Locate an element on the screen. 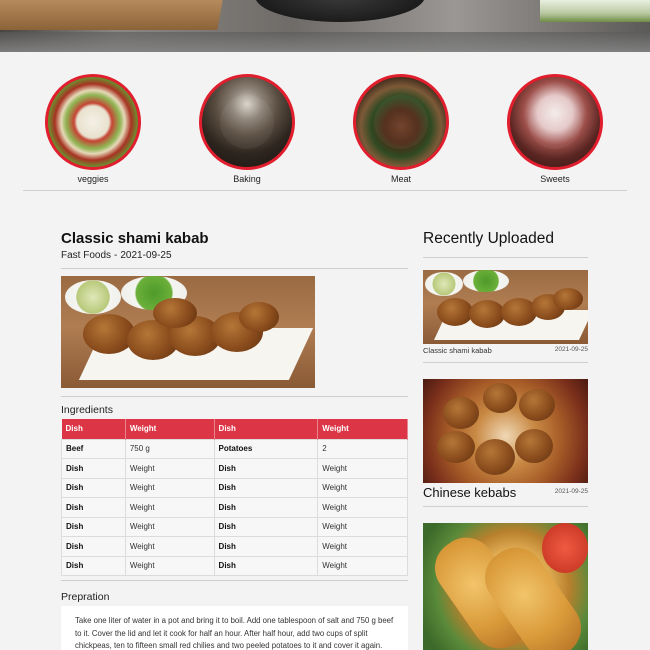  section-divider is located at coordinates (325, 190).